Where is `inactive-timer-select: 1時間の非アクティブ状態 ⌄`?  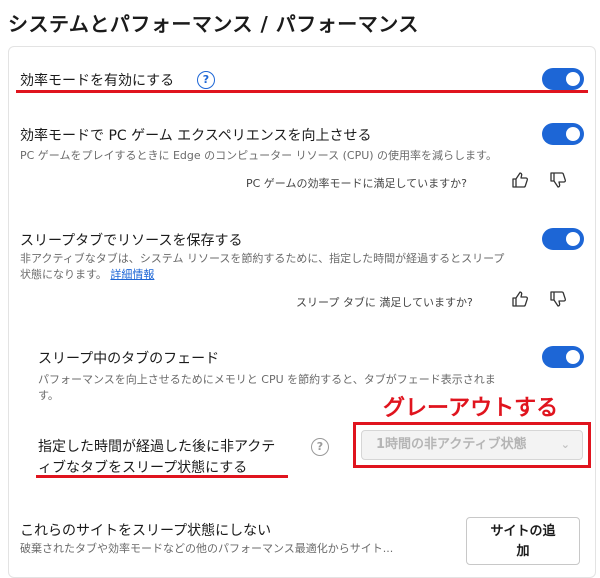
inactive-timer-select: 1時間の非アクティブ状態 ⌄ is located at coordinates (472, 445).